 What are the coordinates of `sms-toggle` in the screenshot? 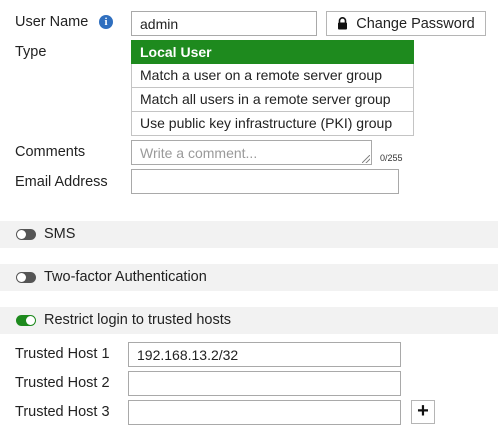 It's located at (26, 234).